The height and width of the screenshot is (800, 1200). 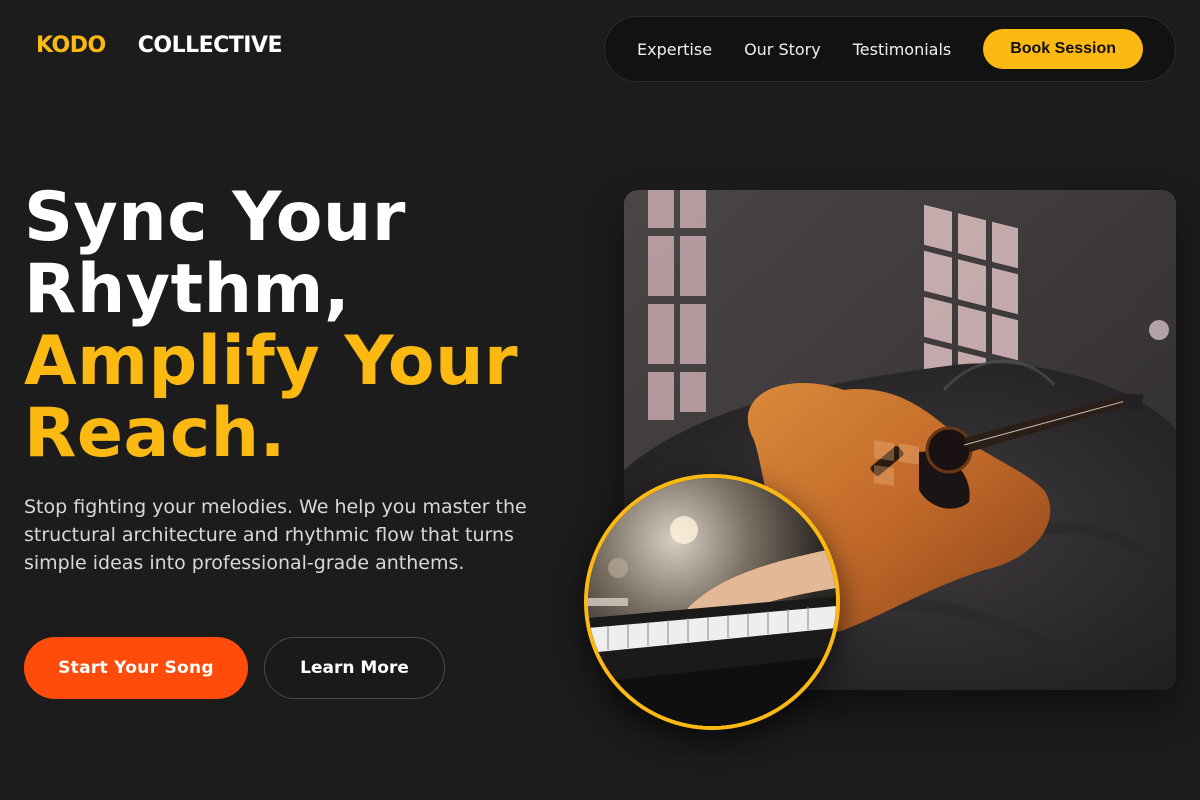 What do you see at coordinates (136, 668) in the screenshot?
I see `start-your-song-button: Start Your Song` at bounding box center [136, 668].